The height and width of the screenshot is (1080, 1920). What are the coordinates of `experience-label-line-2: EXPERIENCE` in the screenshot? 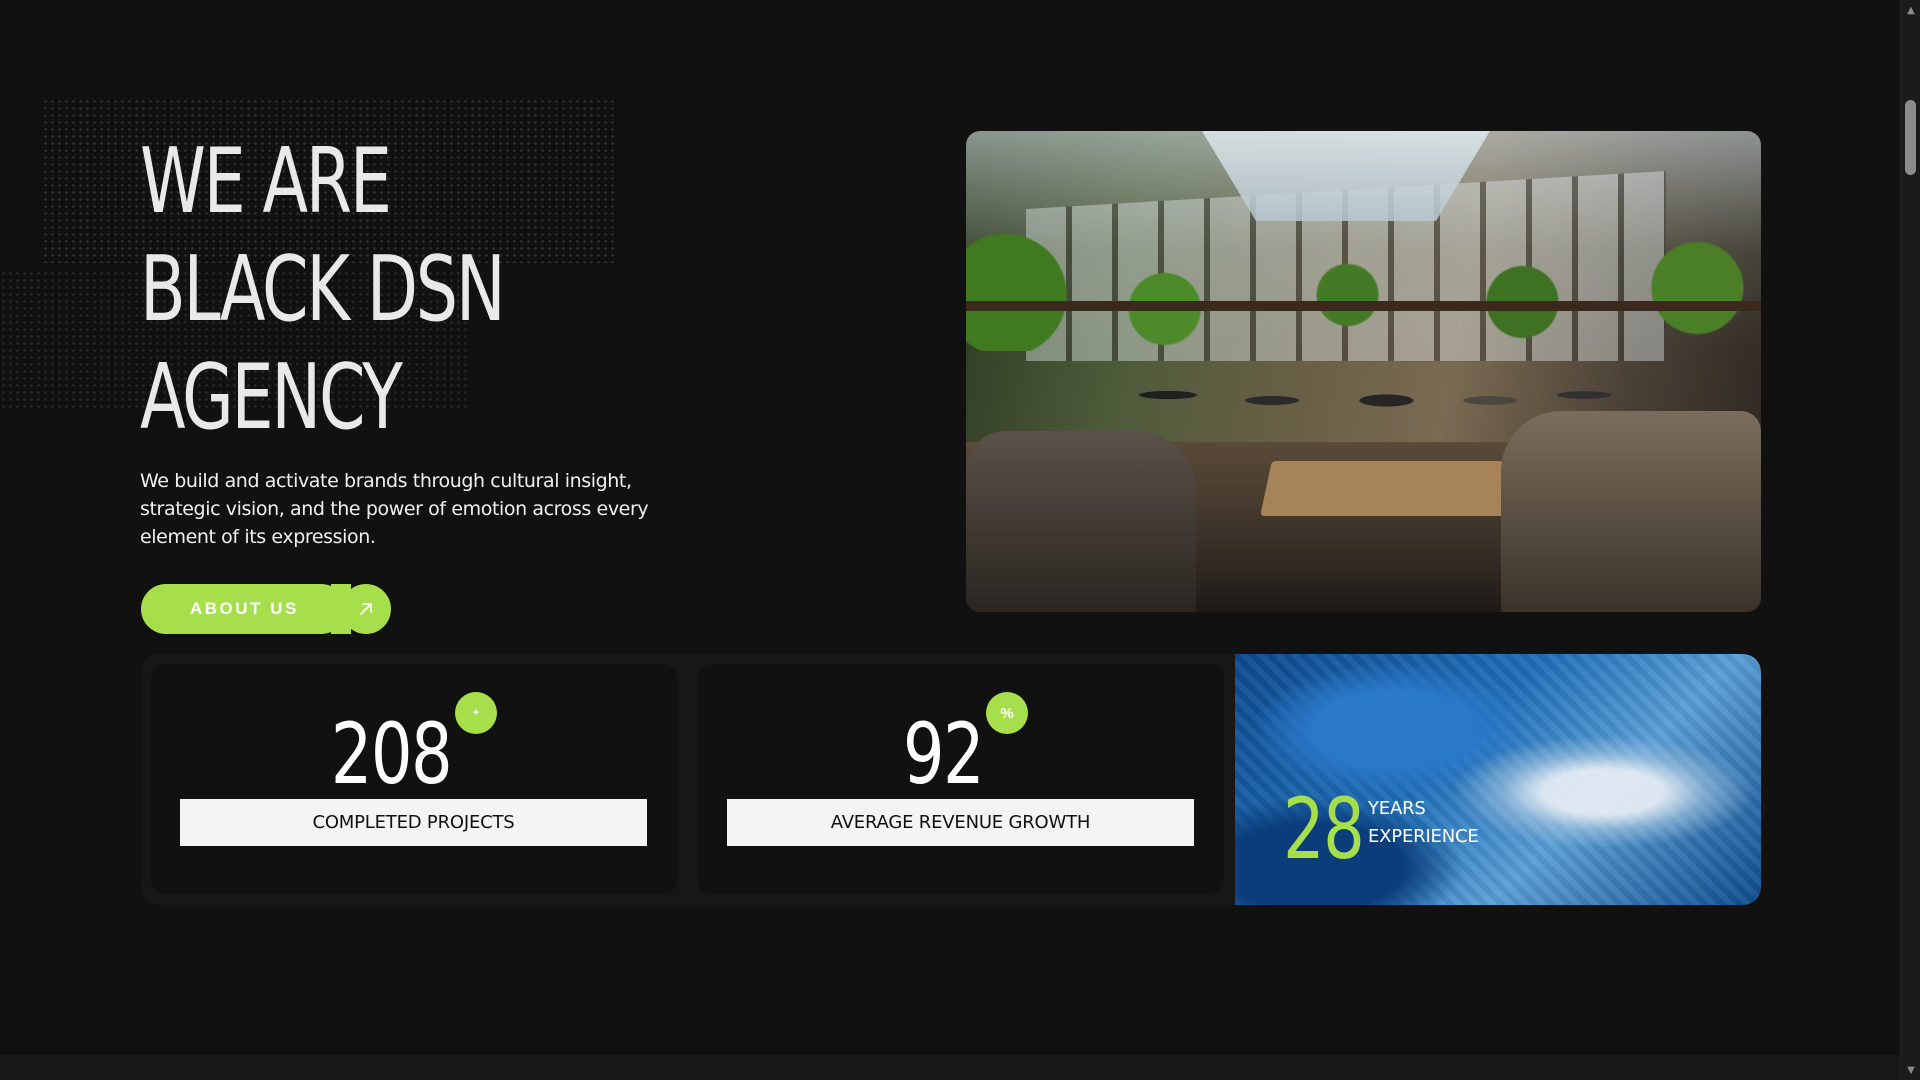 It's located at (1423, 836).